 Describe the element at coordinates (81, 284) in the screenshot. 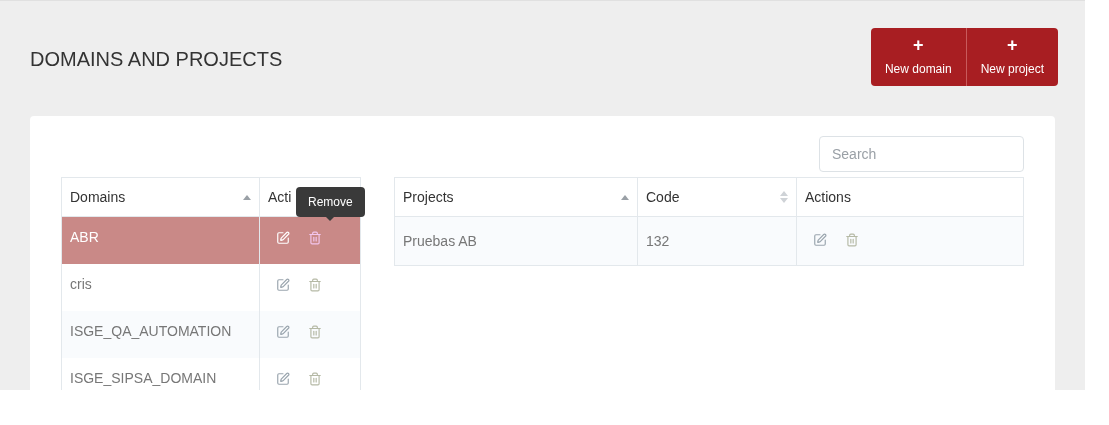

I see `domain-name: cris` at that location.